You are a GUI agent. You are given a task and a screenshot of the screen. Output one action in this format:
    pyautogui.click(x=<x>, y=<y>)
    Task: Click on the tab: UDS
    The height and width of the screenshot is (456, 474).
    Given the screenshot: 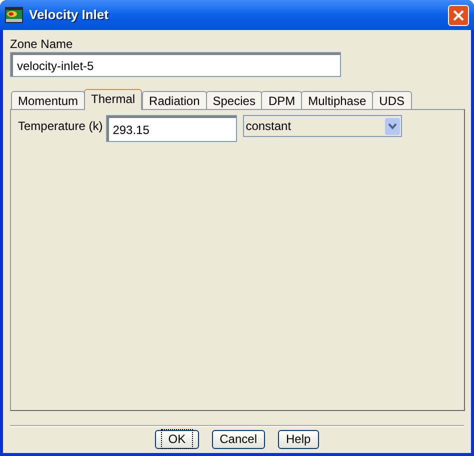 What is the action you would take?
    pyautogui.click(x=392, y=100)
    